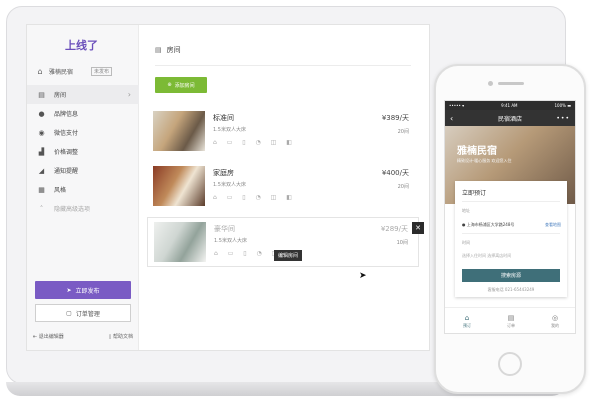 Image resolution: width=600 pixels, height=400 pixels. I want to click on publish-button-label: 立即发布, so click(87, 291).